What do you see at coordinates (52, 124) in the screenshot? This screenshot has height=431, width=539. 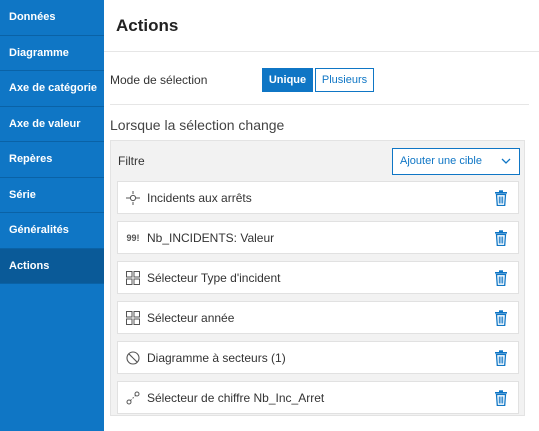 I see `sidebar-item-axe-valeur: Axe de valeur` at bounding box center [52, 124].